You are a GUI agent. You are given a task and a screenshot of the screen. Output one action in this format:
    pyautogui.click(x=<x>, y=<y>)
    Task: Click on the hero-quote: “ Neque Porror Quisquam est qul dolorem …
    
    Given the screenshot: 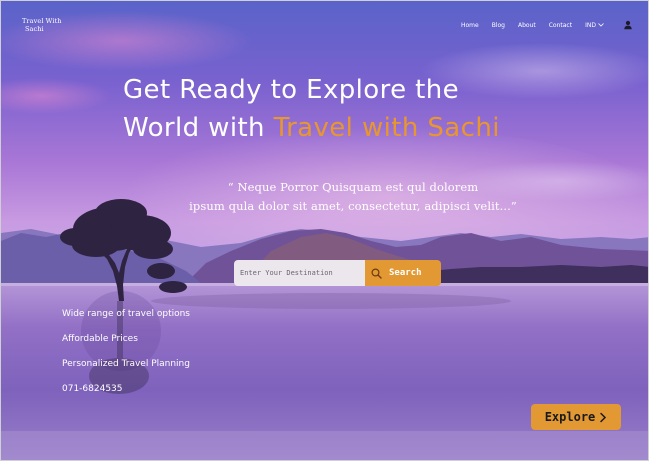 What is the action you would take?
    pyautogui.click(x=353, y=197)
    